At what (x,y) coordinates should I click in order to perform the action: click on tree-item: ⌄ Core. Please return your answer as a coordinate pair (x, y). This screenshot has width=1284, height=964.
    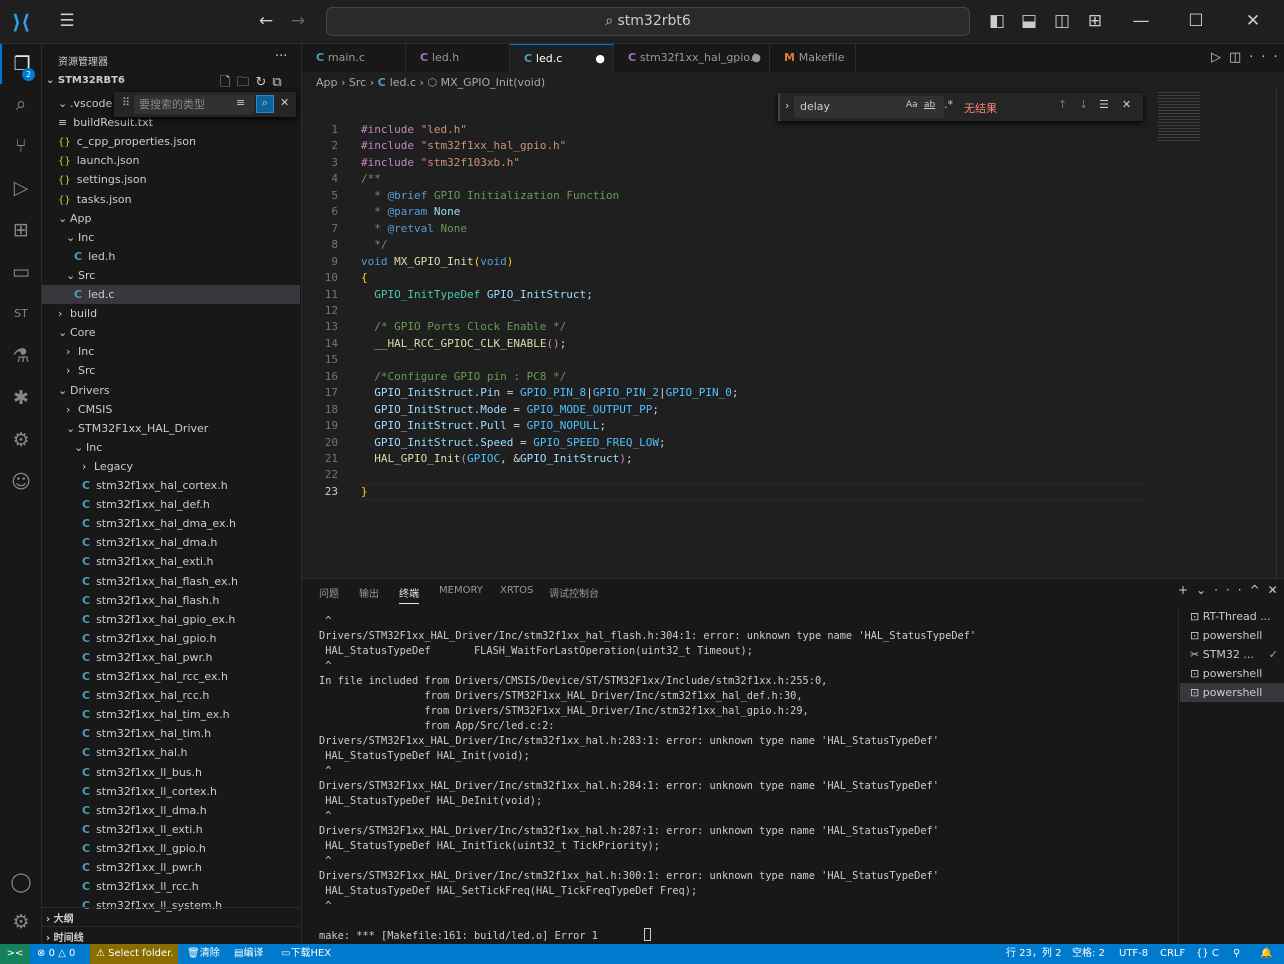
    Looking at the image, I should click on (171, 332).